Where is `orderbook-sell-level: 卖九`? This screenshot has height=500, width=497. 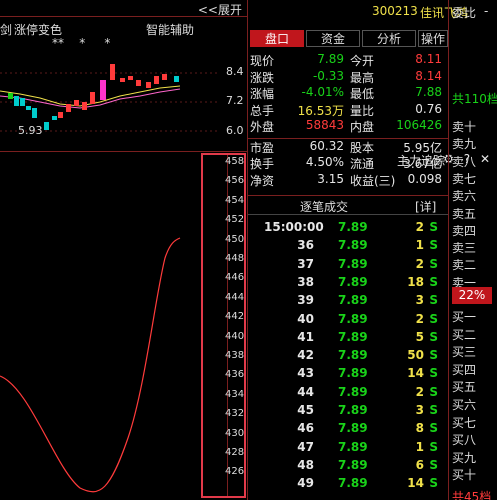
orderbook-sell-level: 卖九 is located at coordinates (464, 144).